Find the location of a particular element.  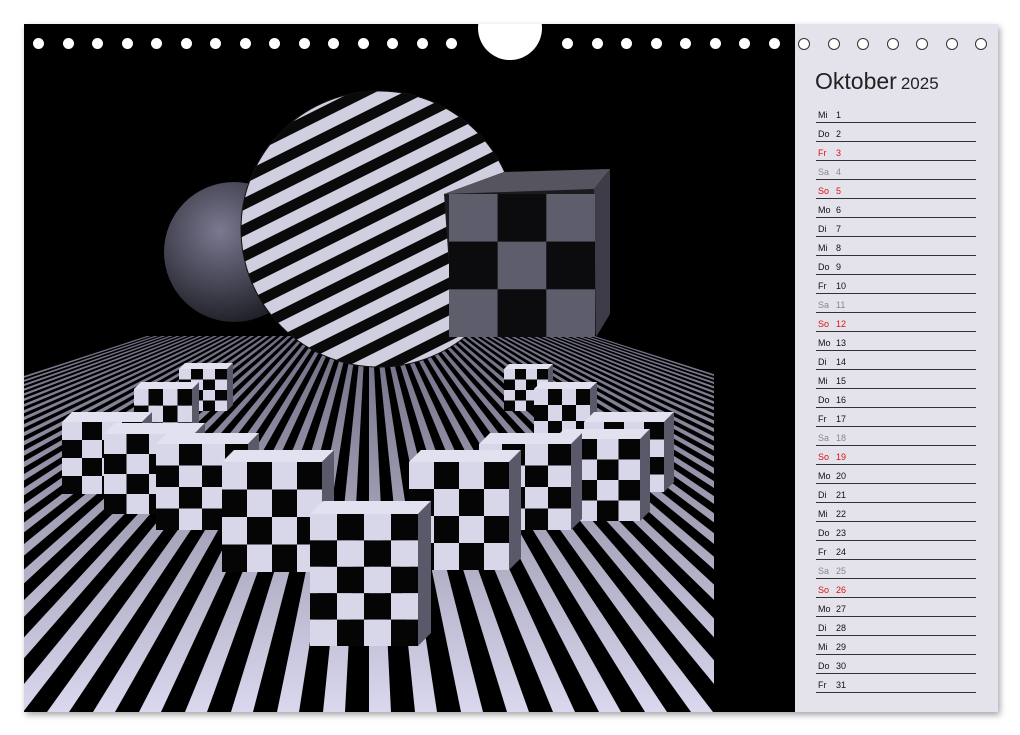

day-number: 13 is located at coordinates (841, 343).